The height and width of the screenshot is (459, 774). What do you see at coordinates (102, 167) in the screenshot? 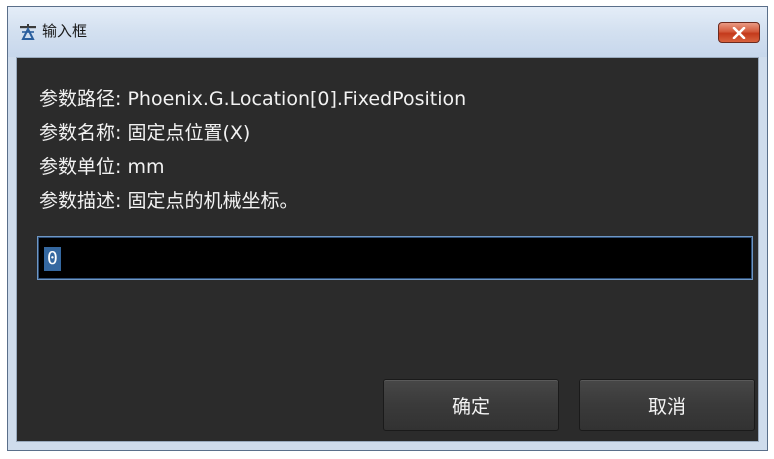
I see `parameter-unit: 参数单位: mm` at bounding box center [102, 167].